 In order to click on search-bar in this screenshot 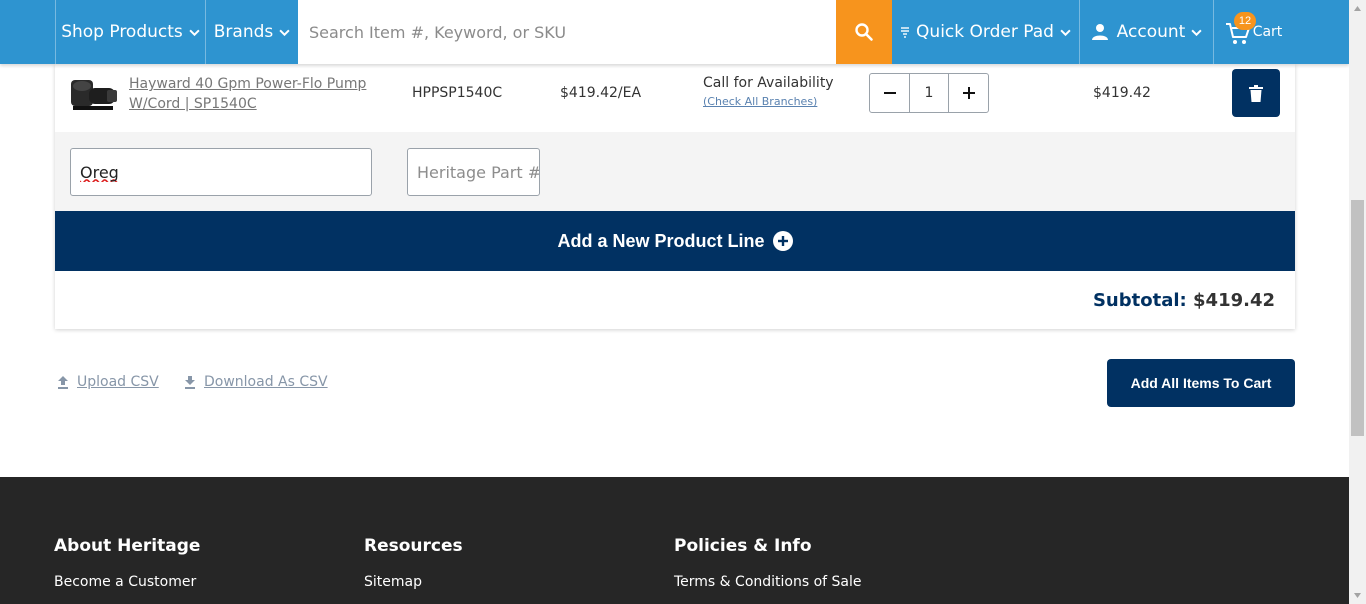, I will do `click(567, 32)`.